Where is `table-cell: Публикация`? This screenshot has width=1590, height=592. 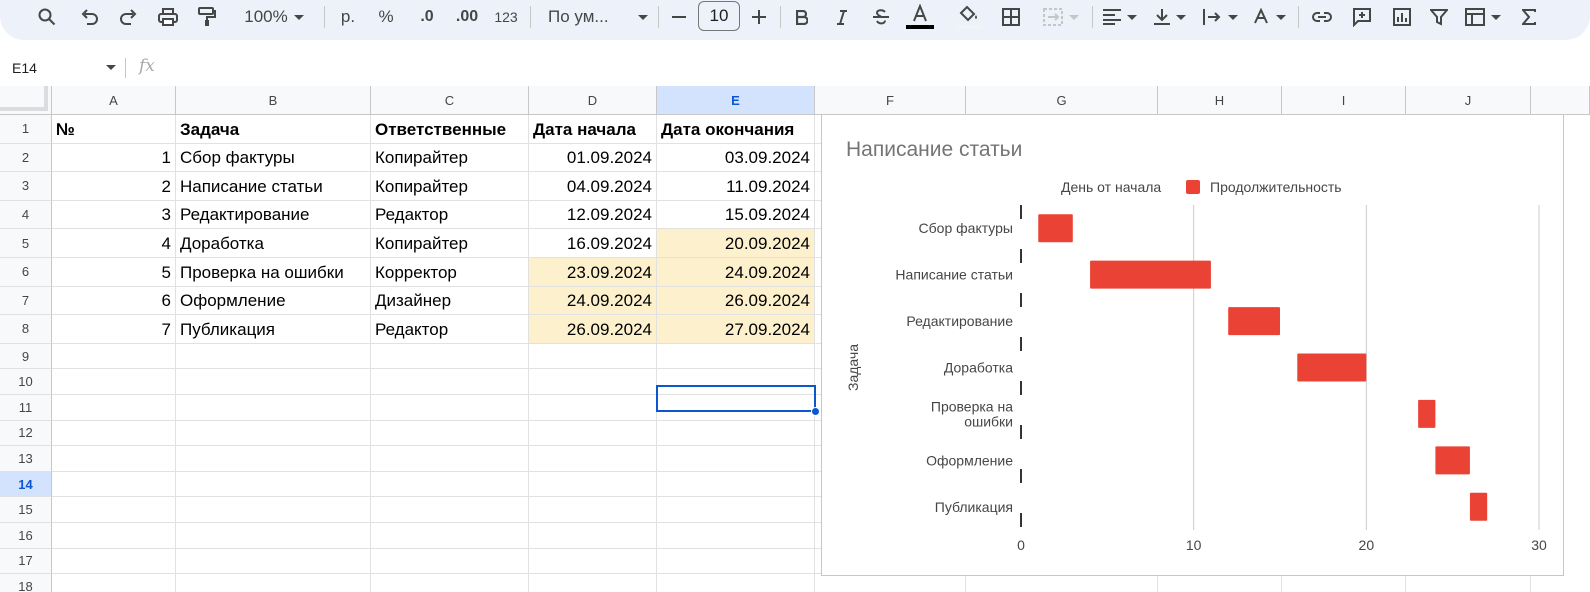
table-cell: Публикация is located at coordinates (273, 329).